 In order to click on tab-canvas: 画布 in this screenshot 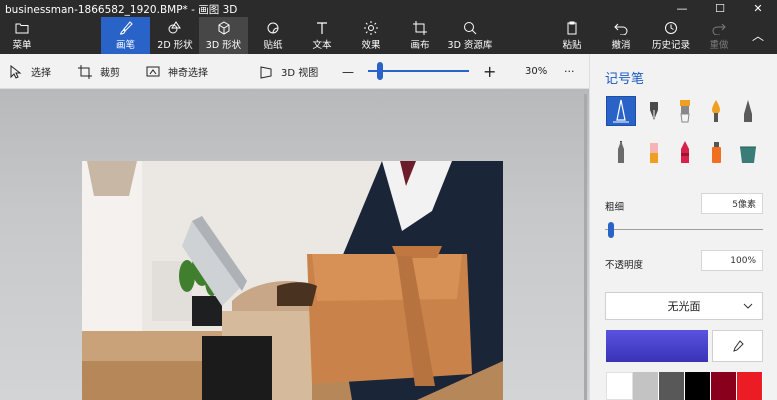, I will do `click(420, 35)`.